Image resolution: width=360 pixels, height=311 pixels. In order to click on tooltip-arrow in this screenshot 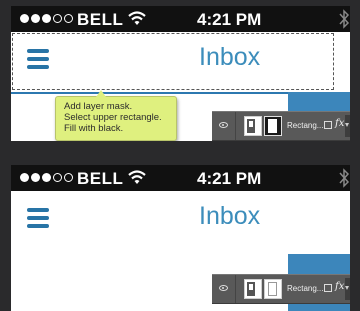, I will do `click(101, 93)`.